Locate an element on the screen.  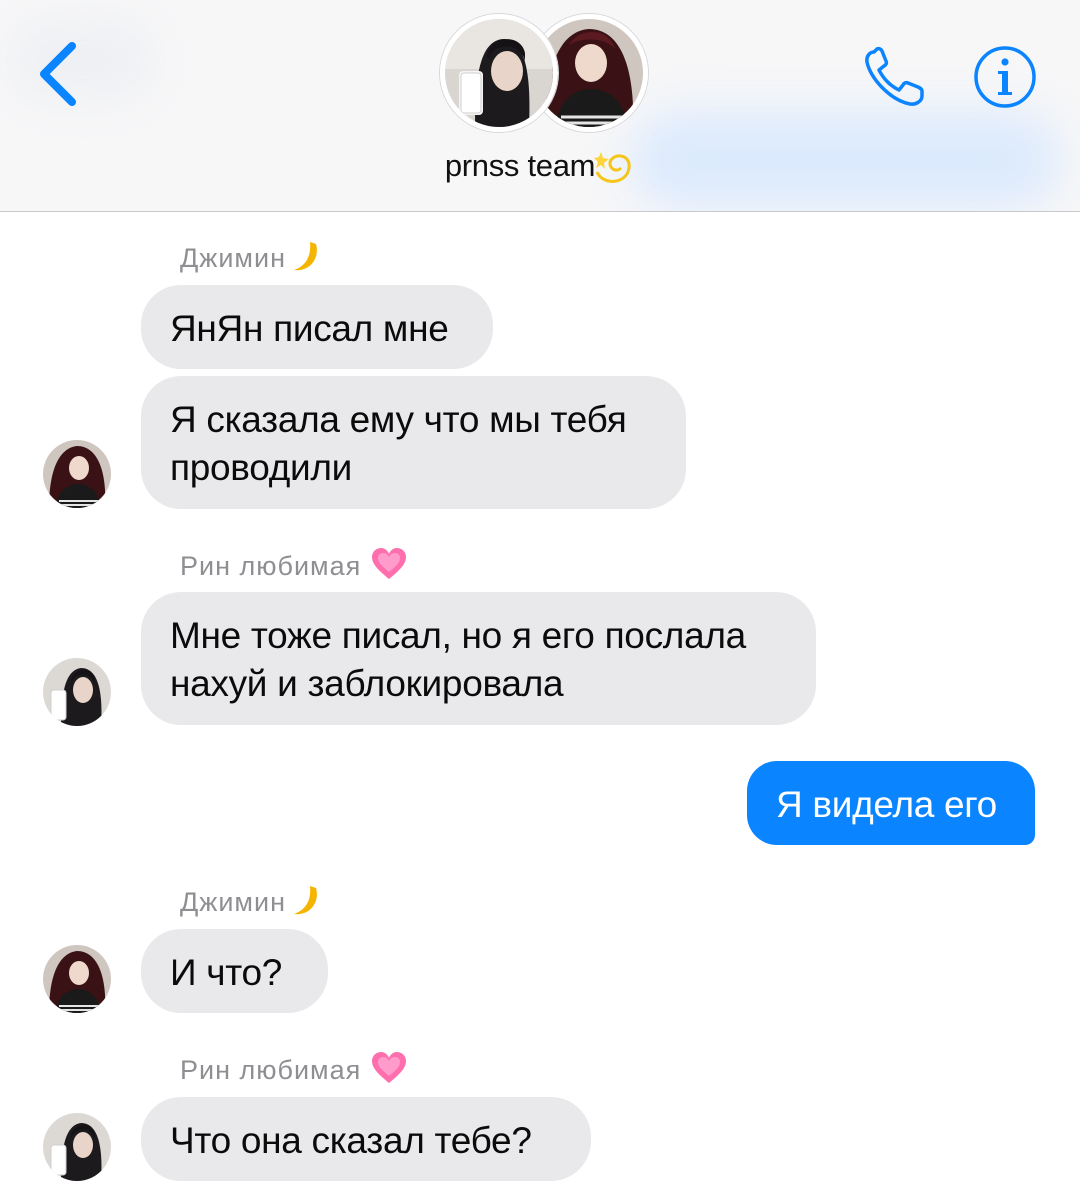
message-bubble: ЯнЯн писал мне is located at coordinates (317, 327).